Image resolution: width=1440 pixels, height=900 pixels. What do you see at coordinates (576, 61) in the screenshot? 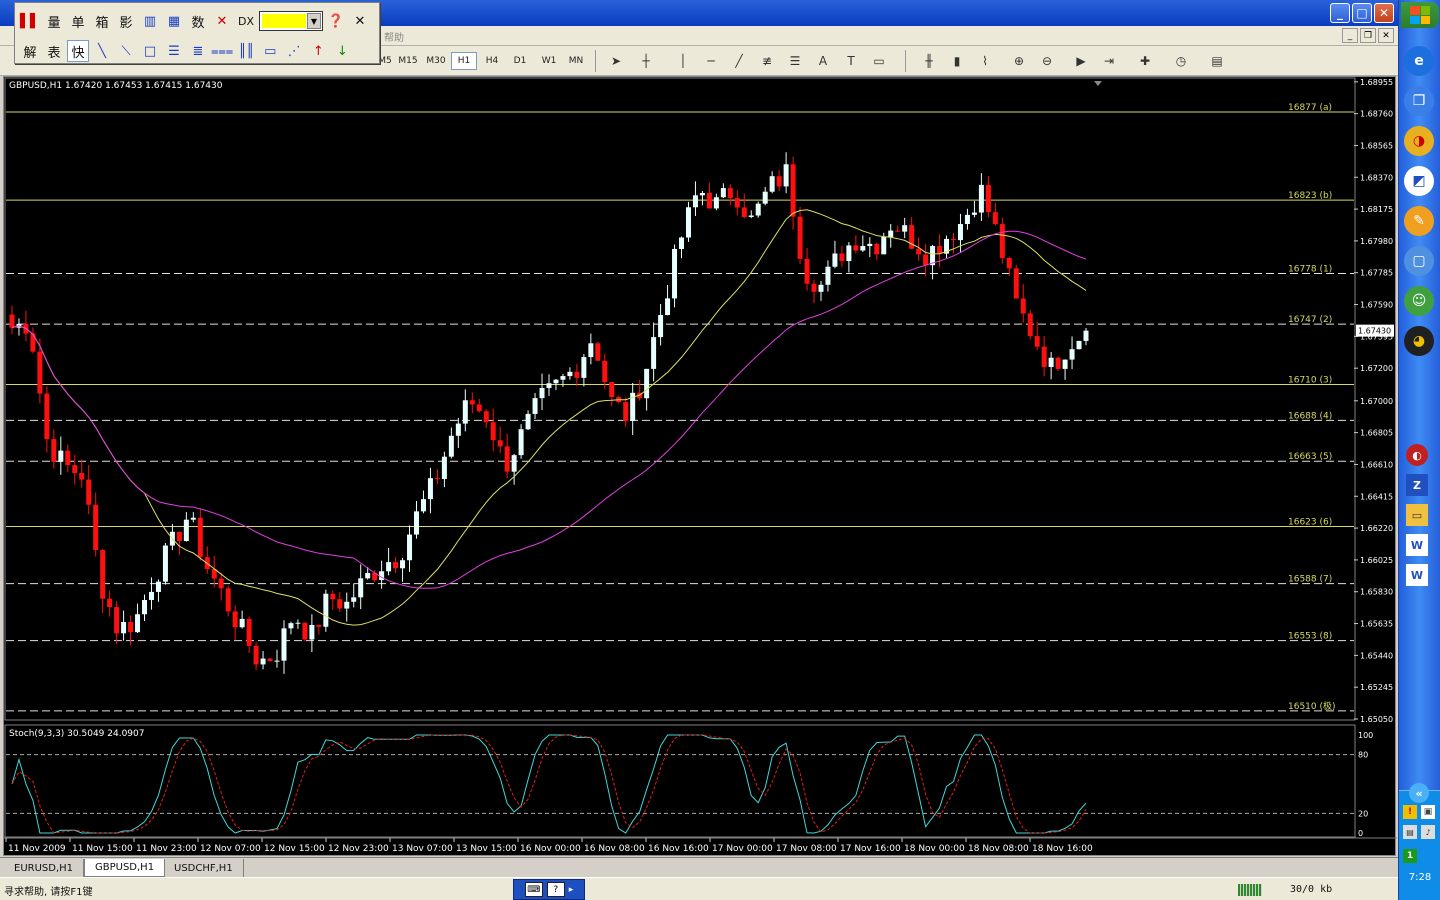
I see `timeframe-mn: MN` at bounding box center [576, 61].